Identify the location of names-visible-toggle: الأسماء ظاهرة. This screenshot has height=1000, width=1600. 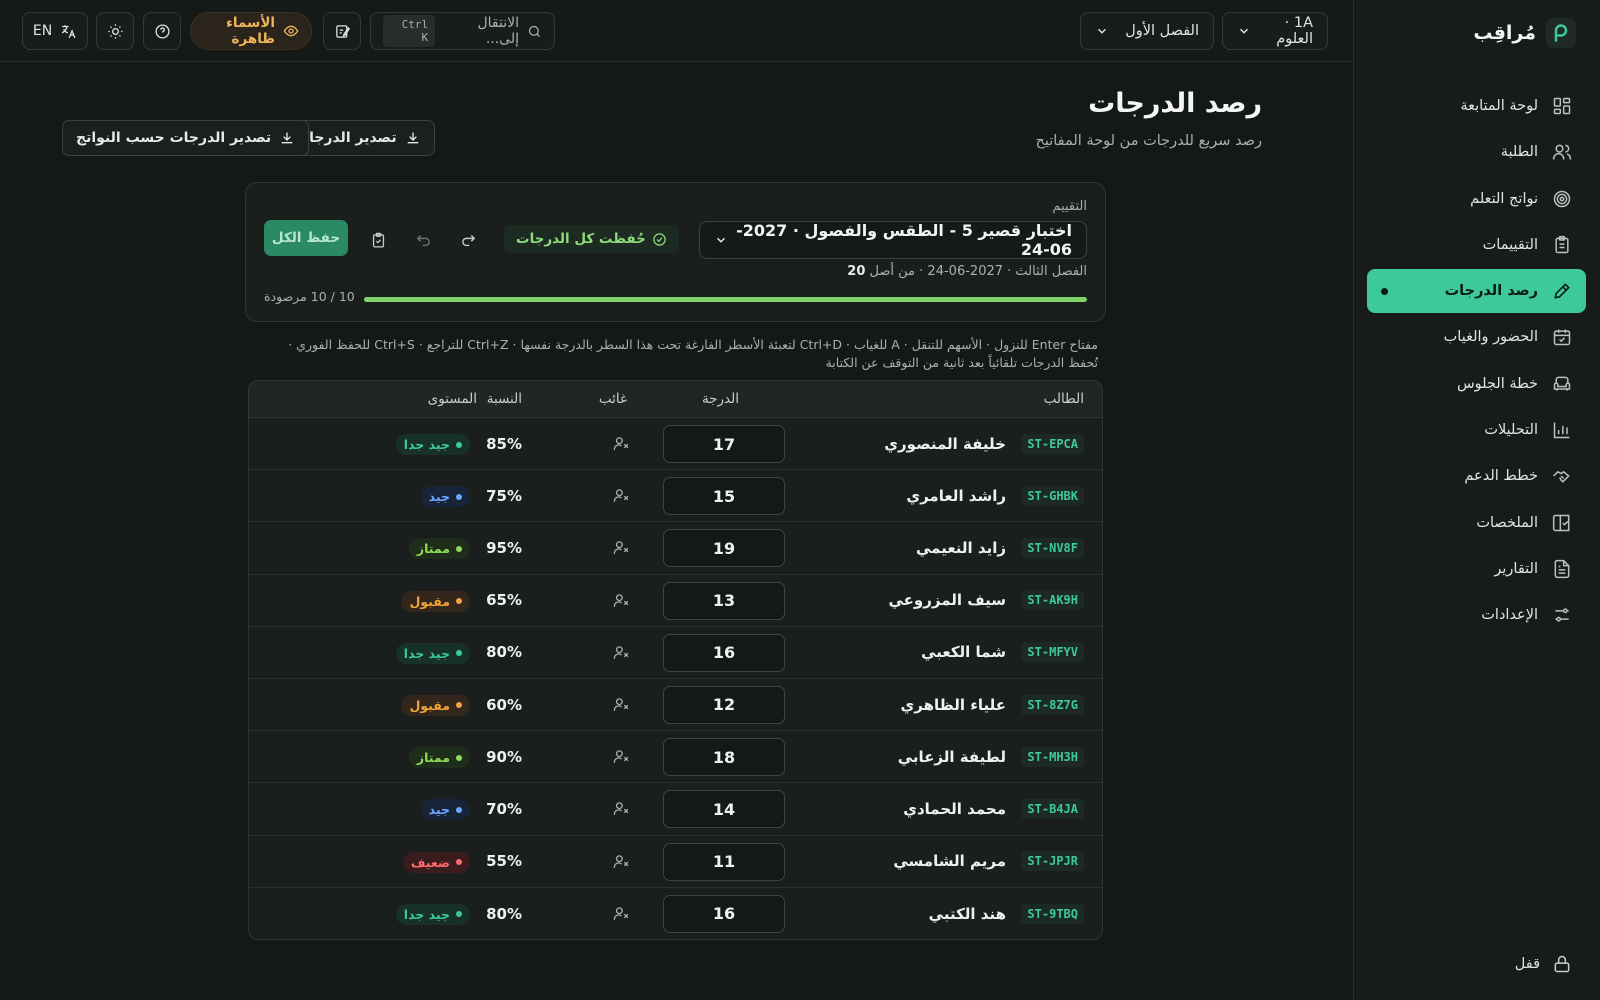
(251, 31).